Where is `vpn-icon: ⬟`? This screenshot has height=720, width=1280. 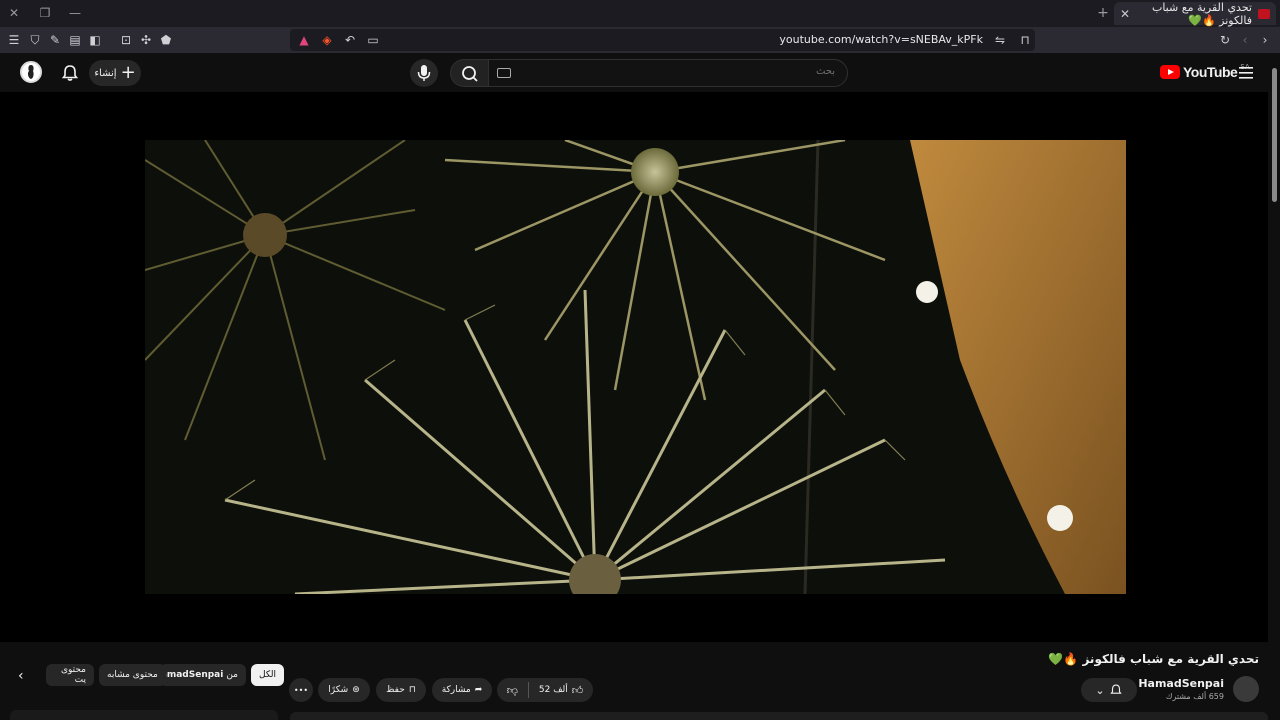 vpn-icon: ⬟ is located at coordinates (166, 40).